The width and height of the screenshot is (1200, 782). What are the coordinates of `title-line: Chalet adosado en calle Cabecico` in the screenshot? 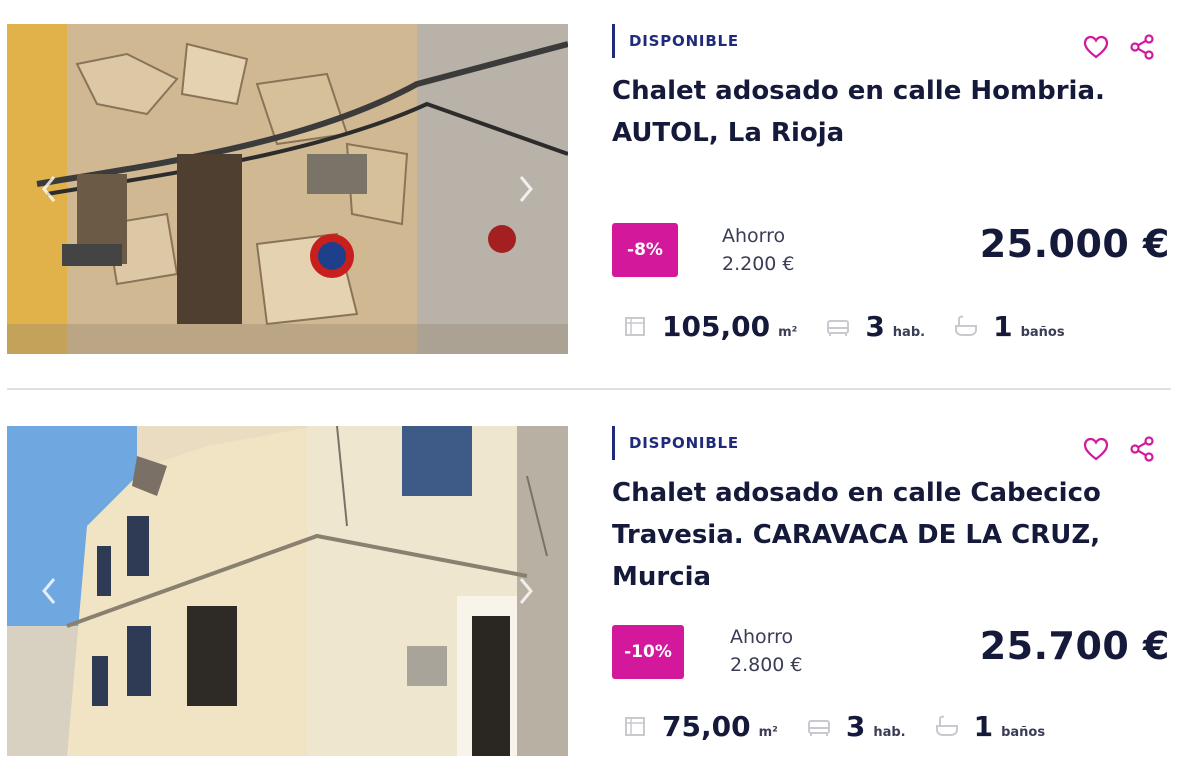 It's located at (856, 493).